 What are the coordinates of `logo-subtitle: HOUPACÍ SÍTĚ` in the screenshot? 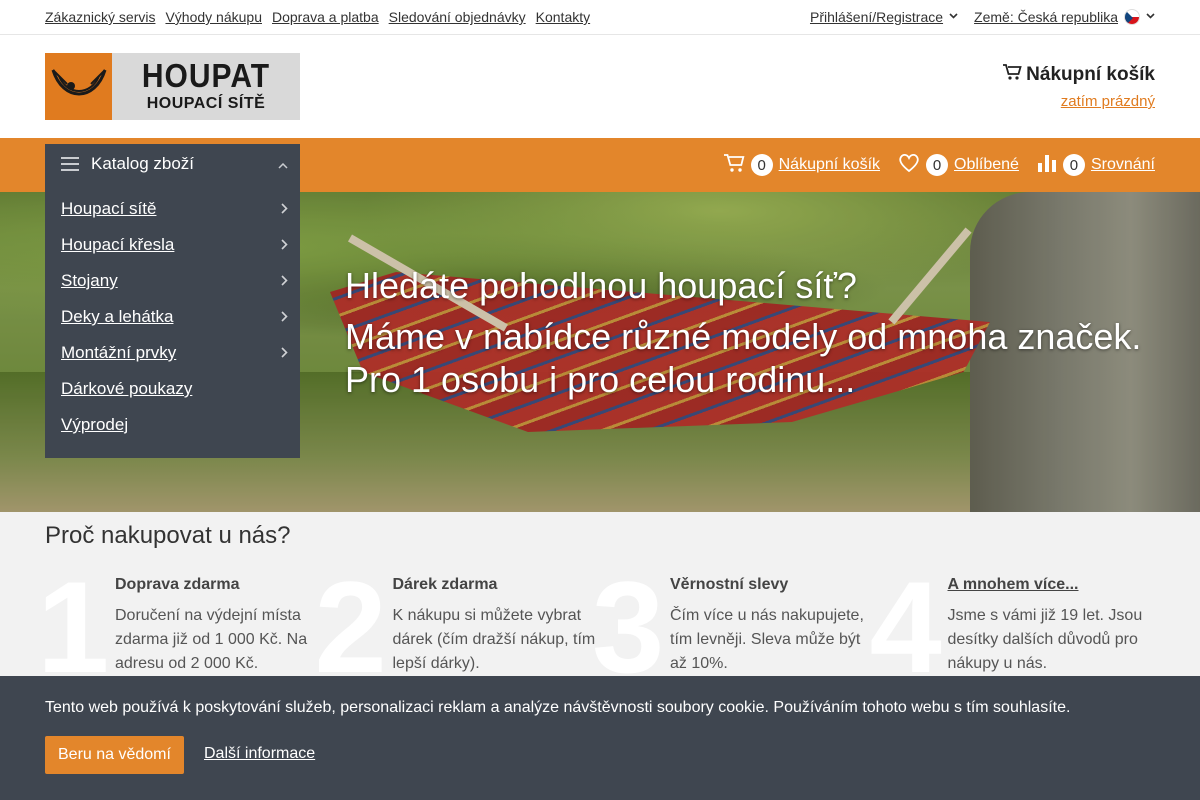 It's located at (206, 103).